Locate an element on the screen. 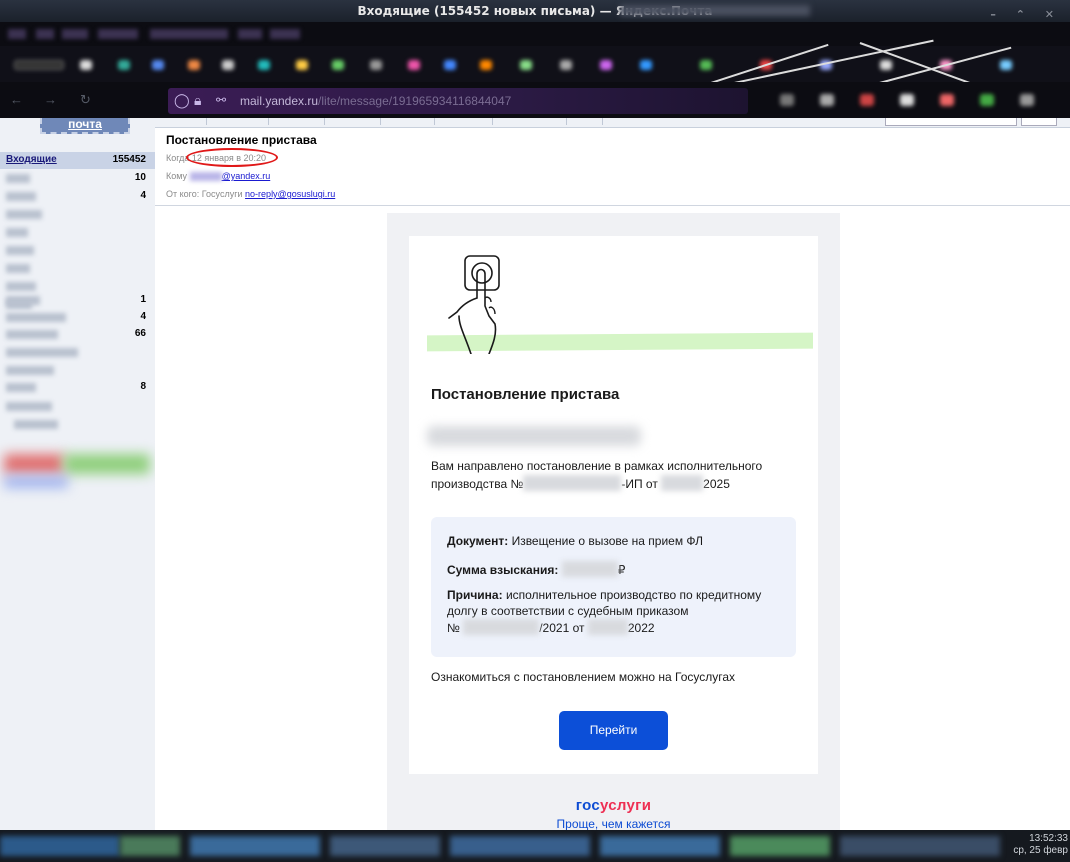 This screenshot has width=1070, height=862. titlebar-obscured-area is located at coordinates (715, 10).